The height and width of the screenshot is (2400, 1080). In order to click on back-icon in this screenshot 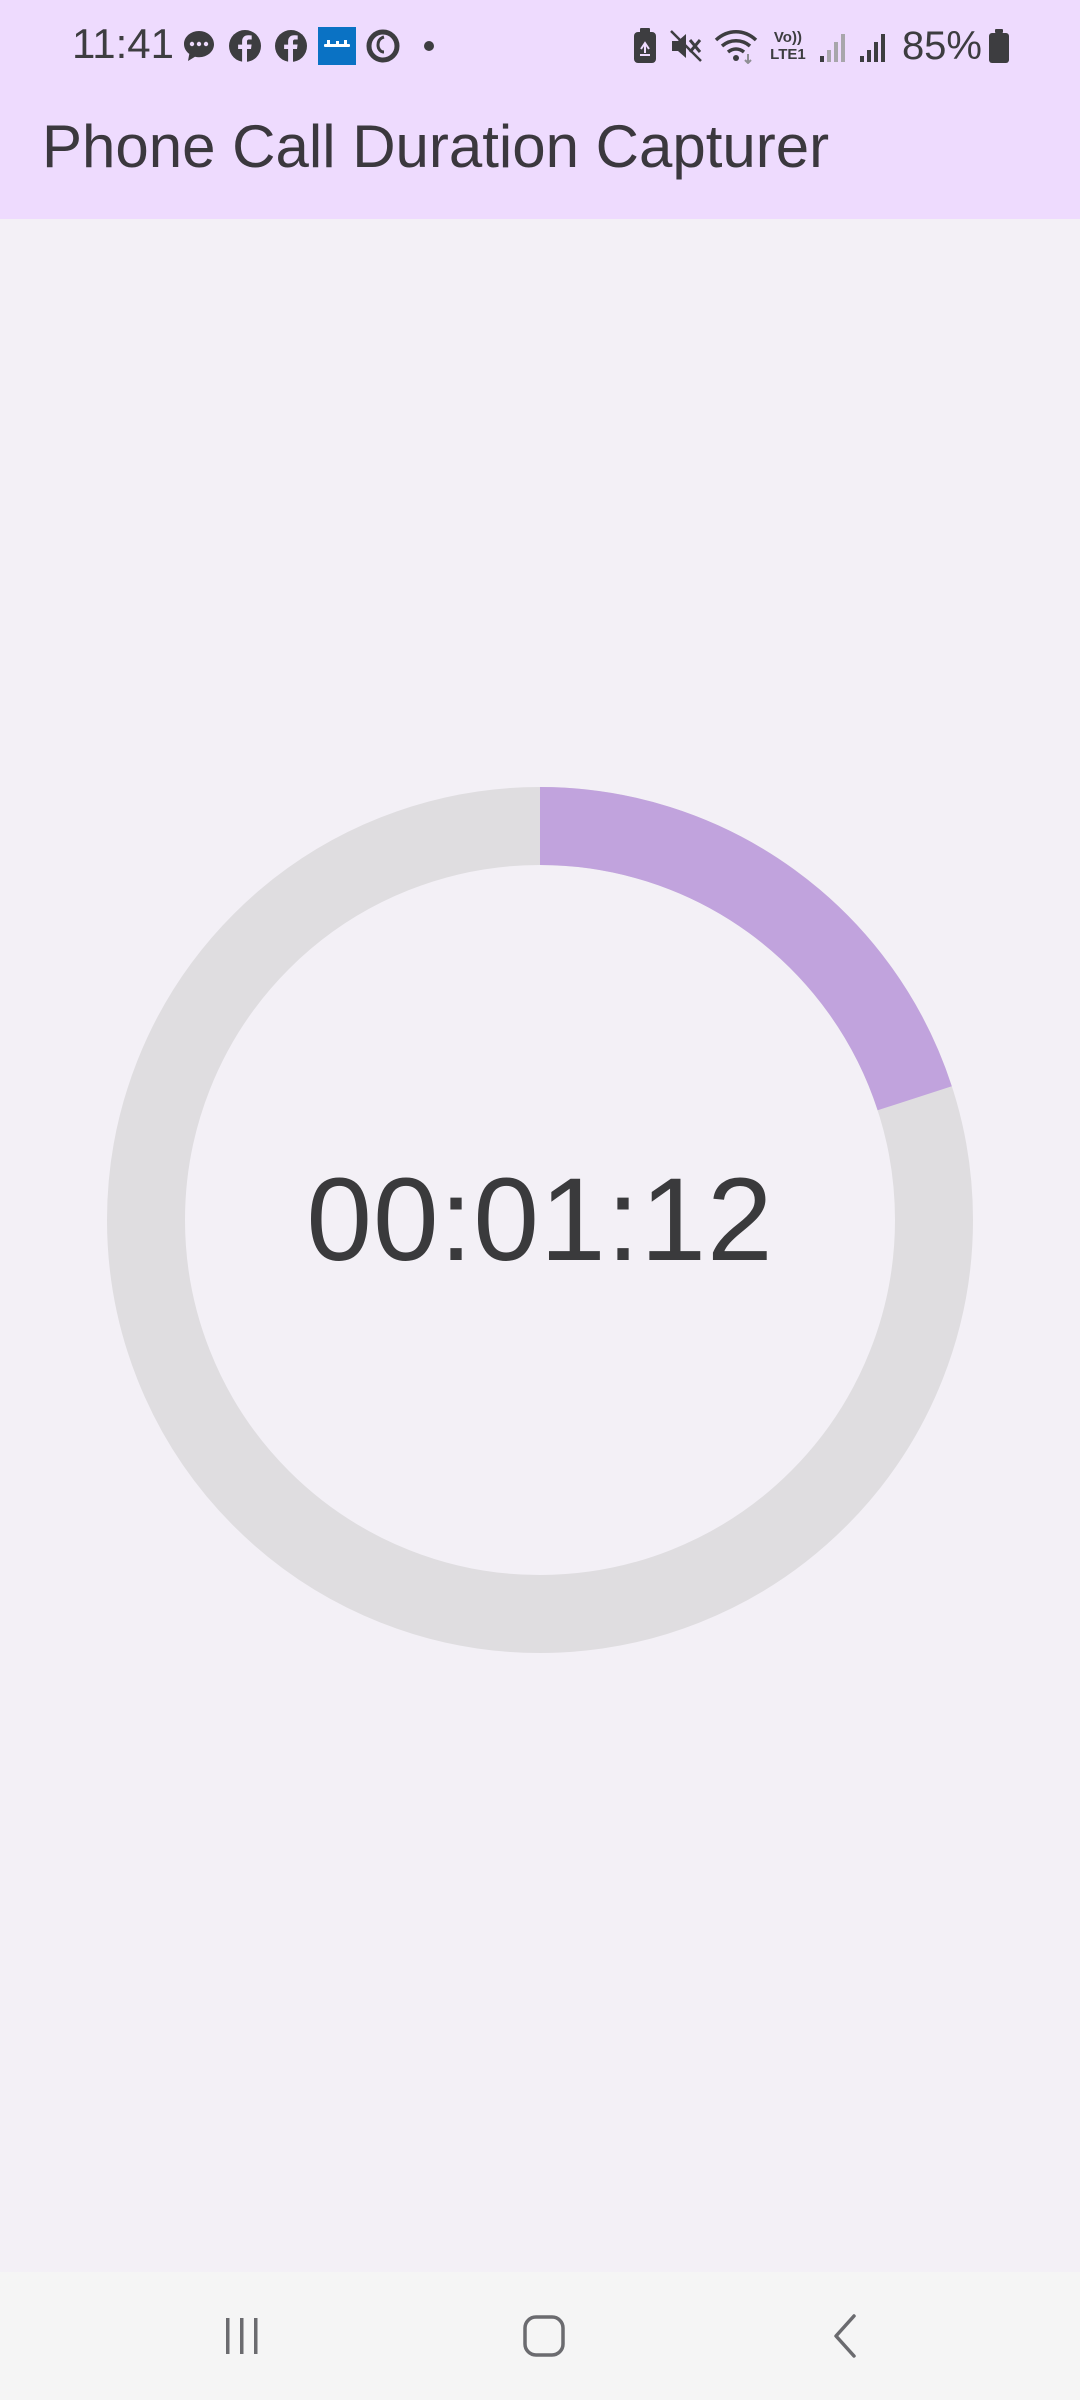, I will do `click(845, 2336)`.